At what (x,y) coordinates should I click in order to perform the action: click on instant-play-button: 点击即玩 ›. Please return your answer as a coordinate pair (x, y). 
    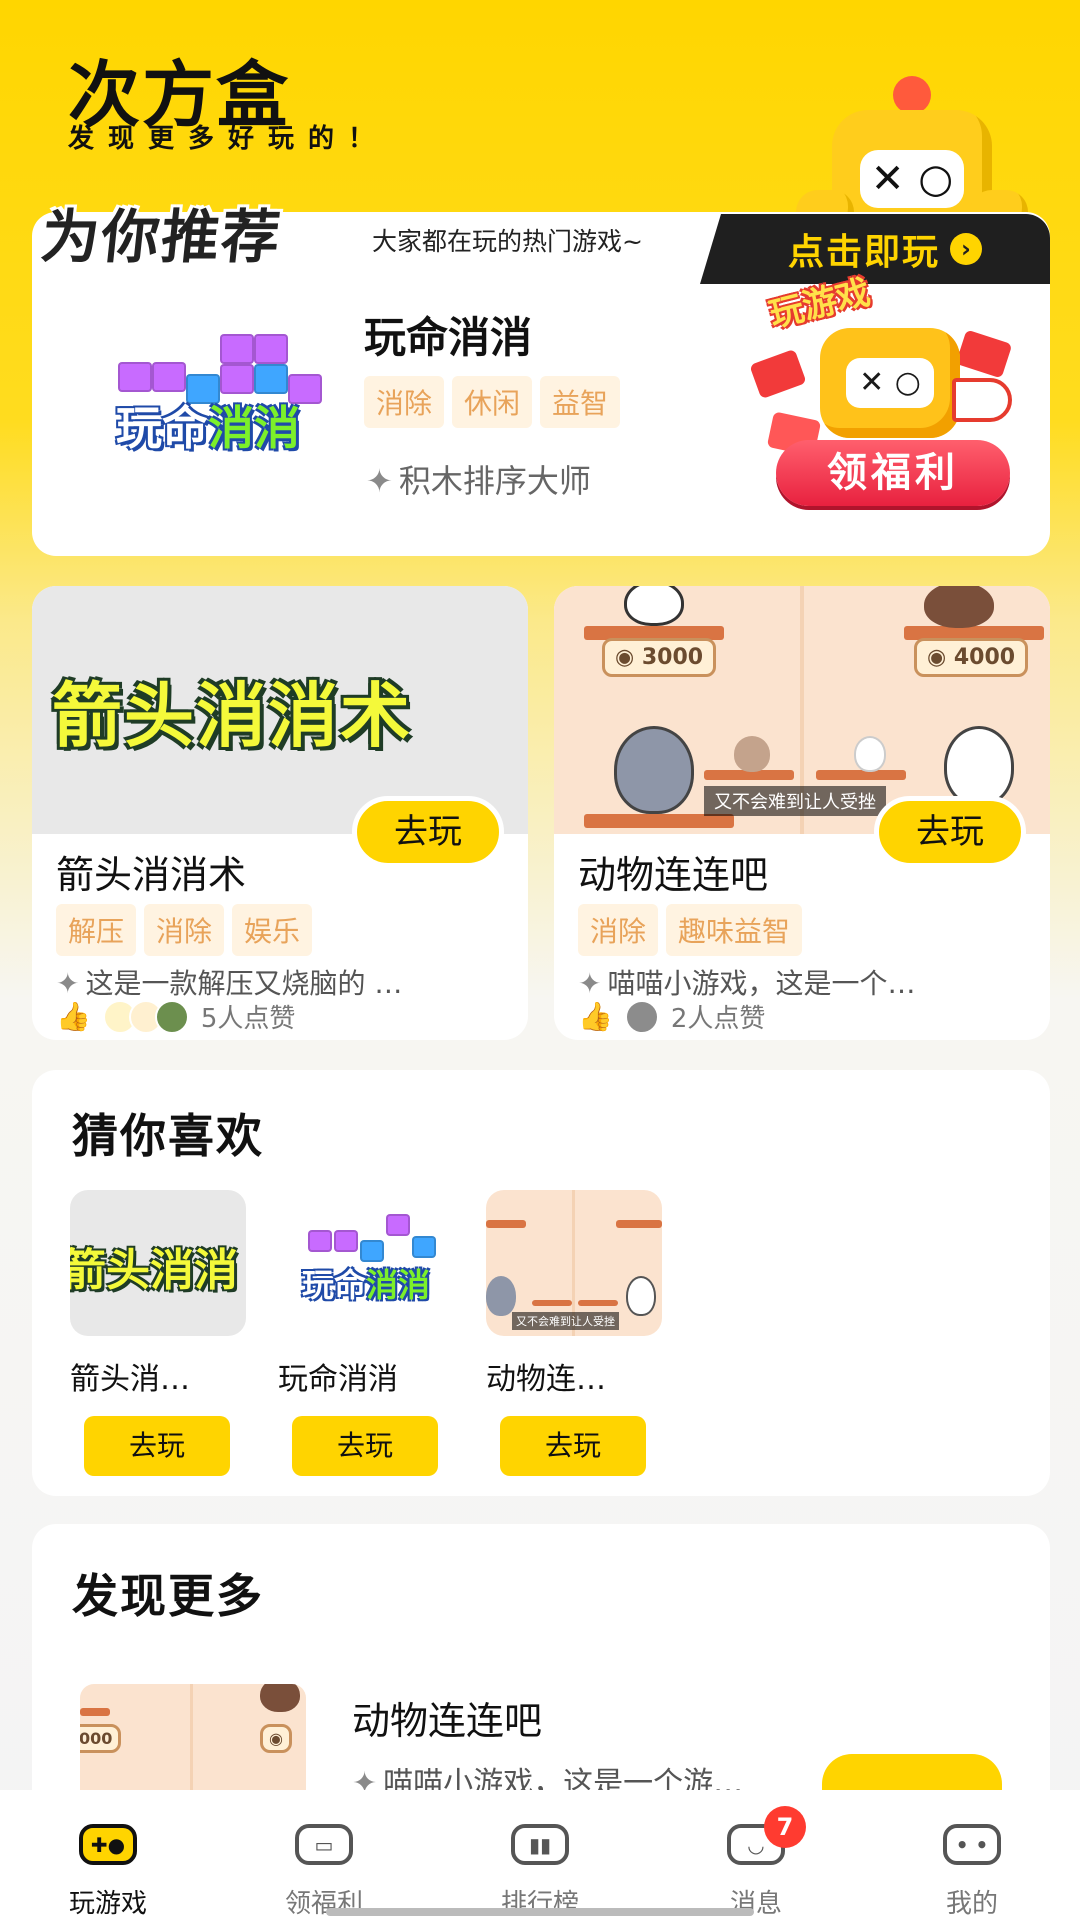
    Looking at the image, I should click on (875, 249).